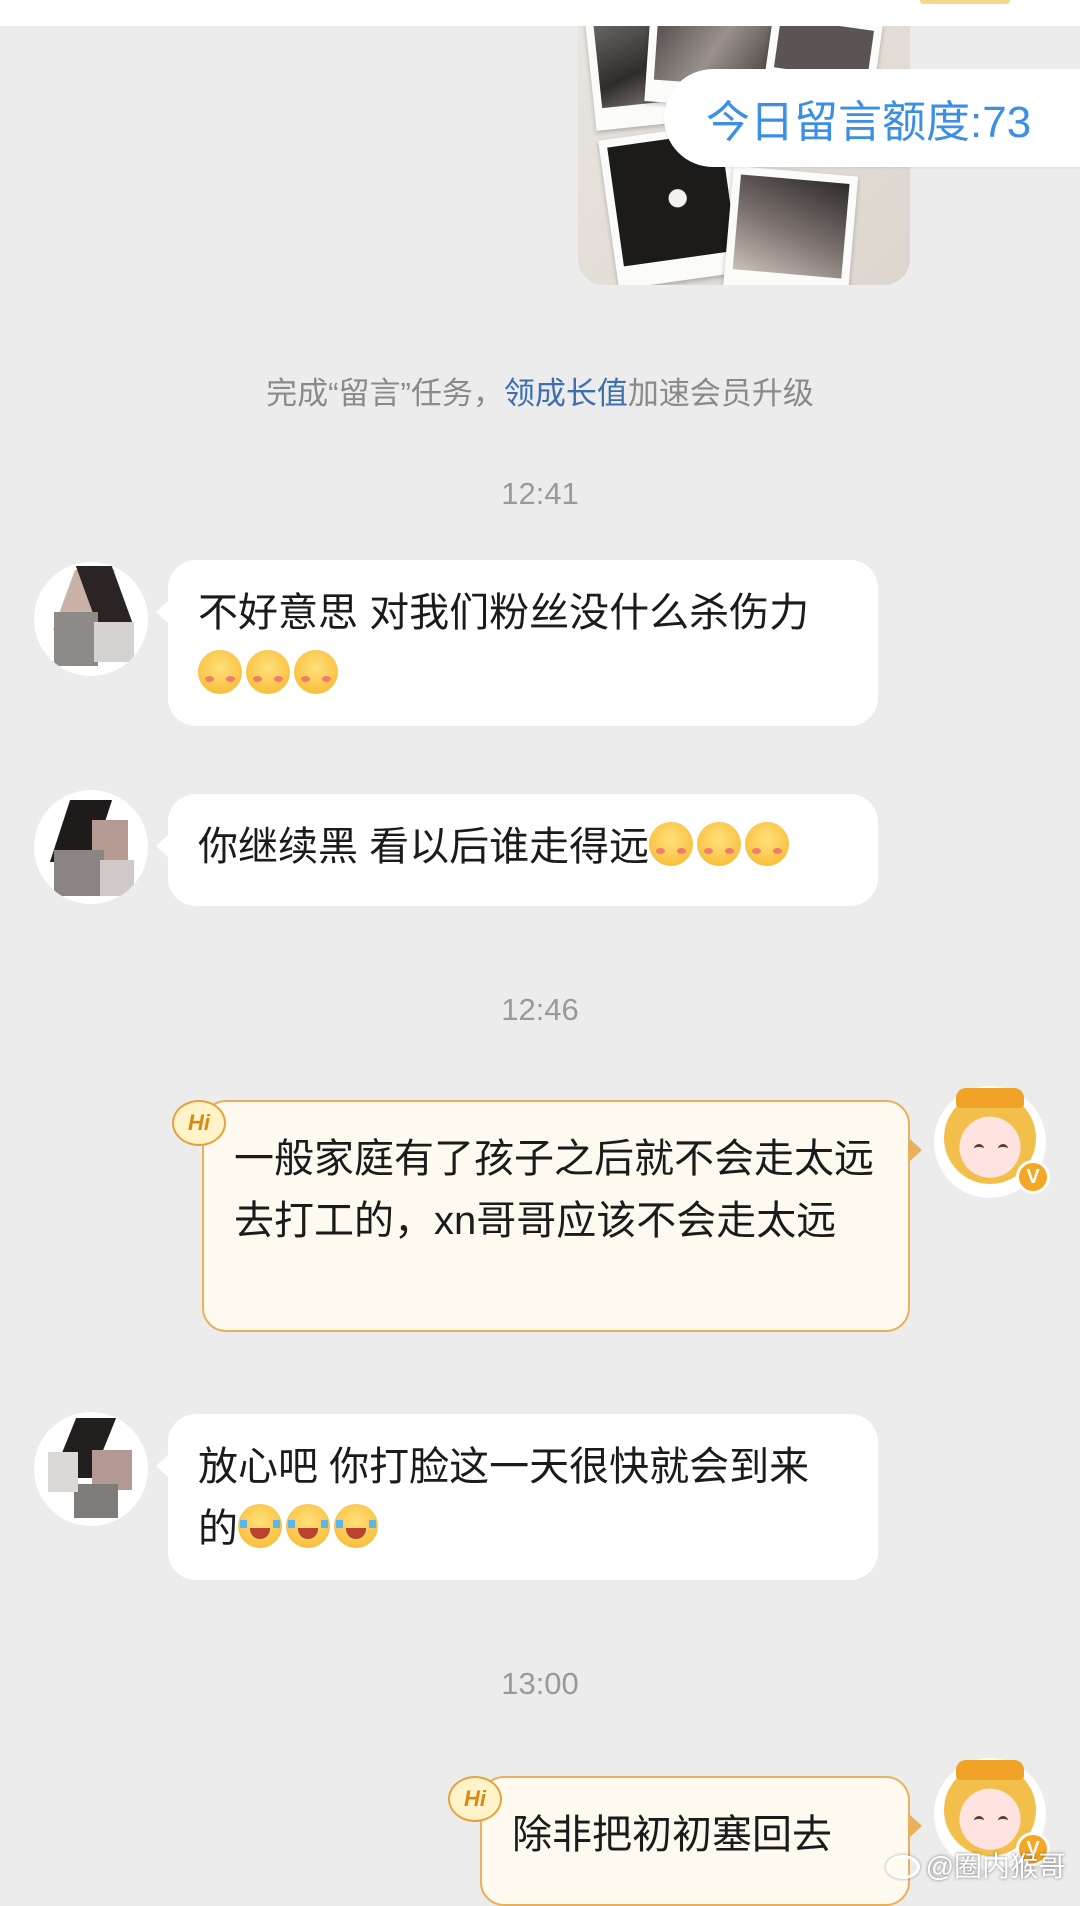 Image resolution: width=1080 pixels, height=1906 pixels. I want to click on timestamp: 13:00, so click(540, 1683).